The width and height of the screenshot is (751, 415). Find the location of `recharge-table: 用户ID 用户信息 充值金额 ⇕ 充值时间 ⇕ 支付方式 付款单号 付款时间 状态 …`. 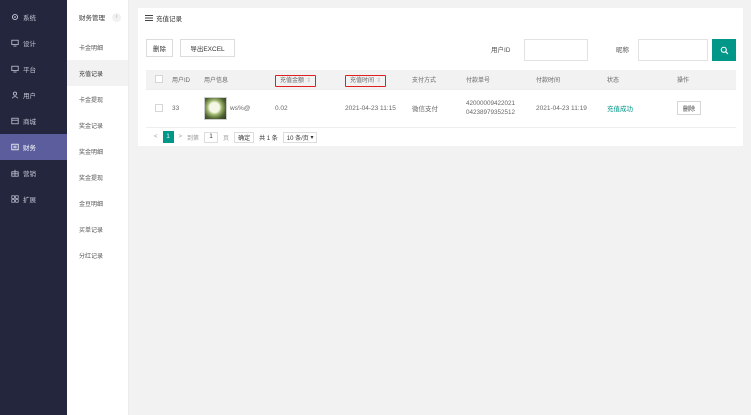

recharge-table: 用户ID 用户信息 充值金额 ⇕ 充值时间 ⇕ 支付方式 付款单号 付款时间 状态 … is located at coordinates (441, 99).